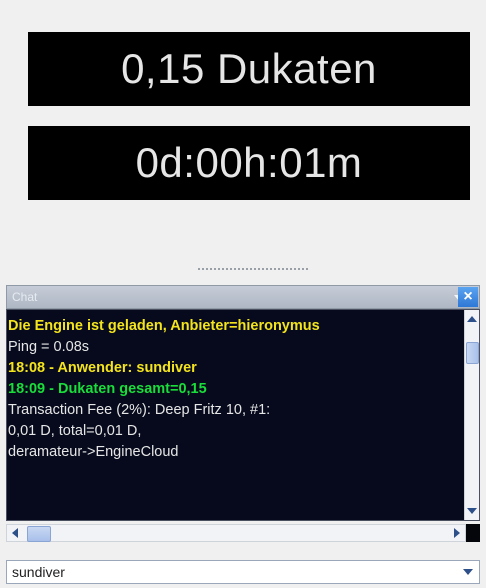 This screenshot has height=588, width=486. What do you see at coordinates (75, 431) in the screenshot?
I see `chat-line: 0,01 D, total=0,01 D,` at bounding box center [75, 431].